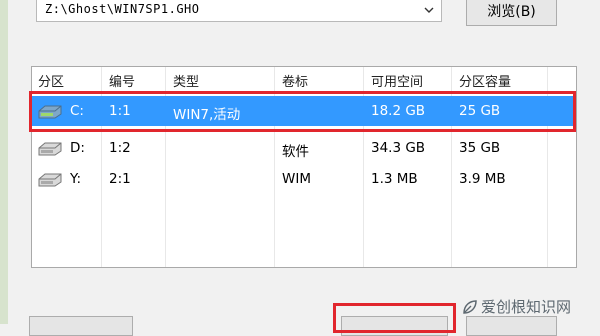  Describe the element at coordinates (526, 307) in the screenshot. I see `watermark-text: 爱创根知识网` at that location.